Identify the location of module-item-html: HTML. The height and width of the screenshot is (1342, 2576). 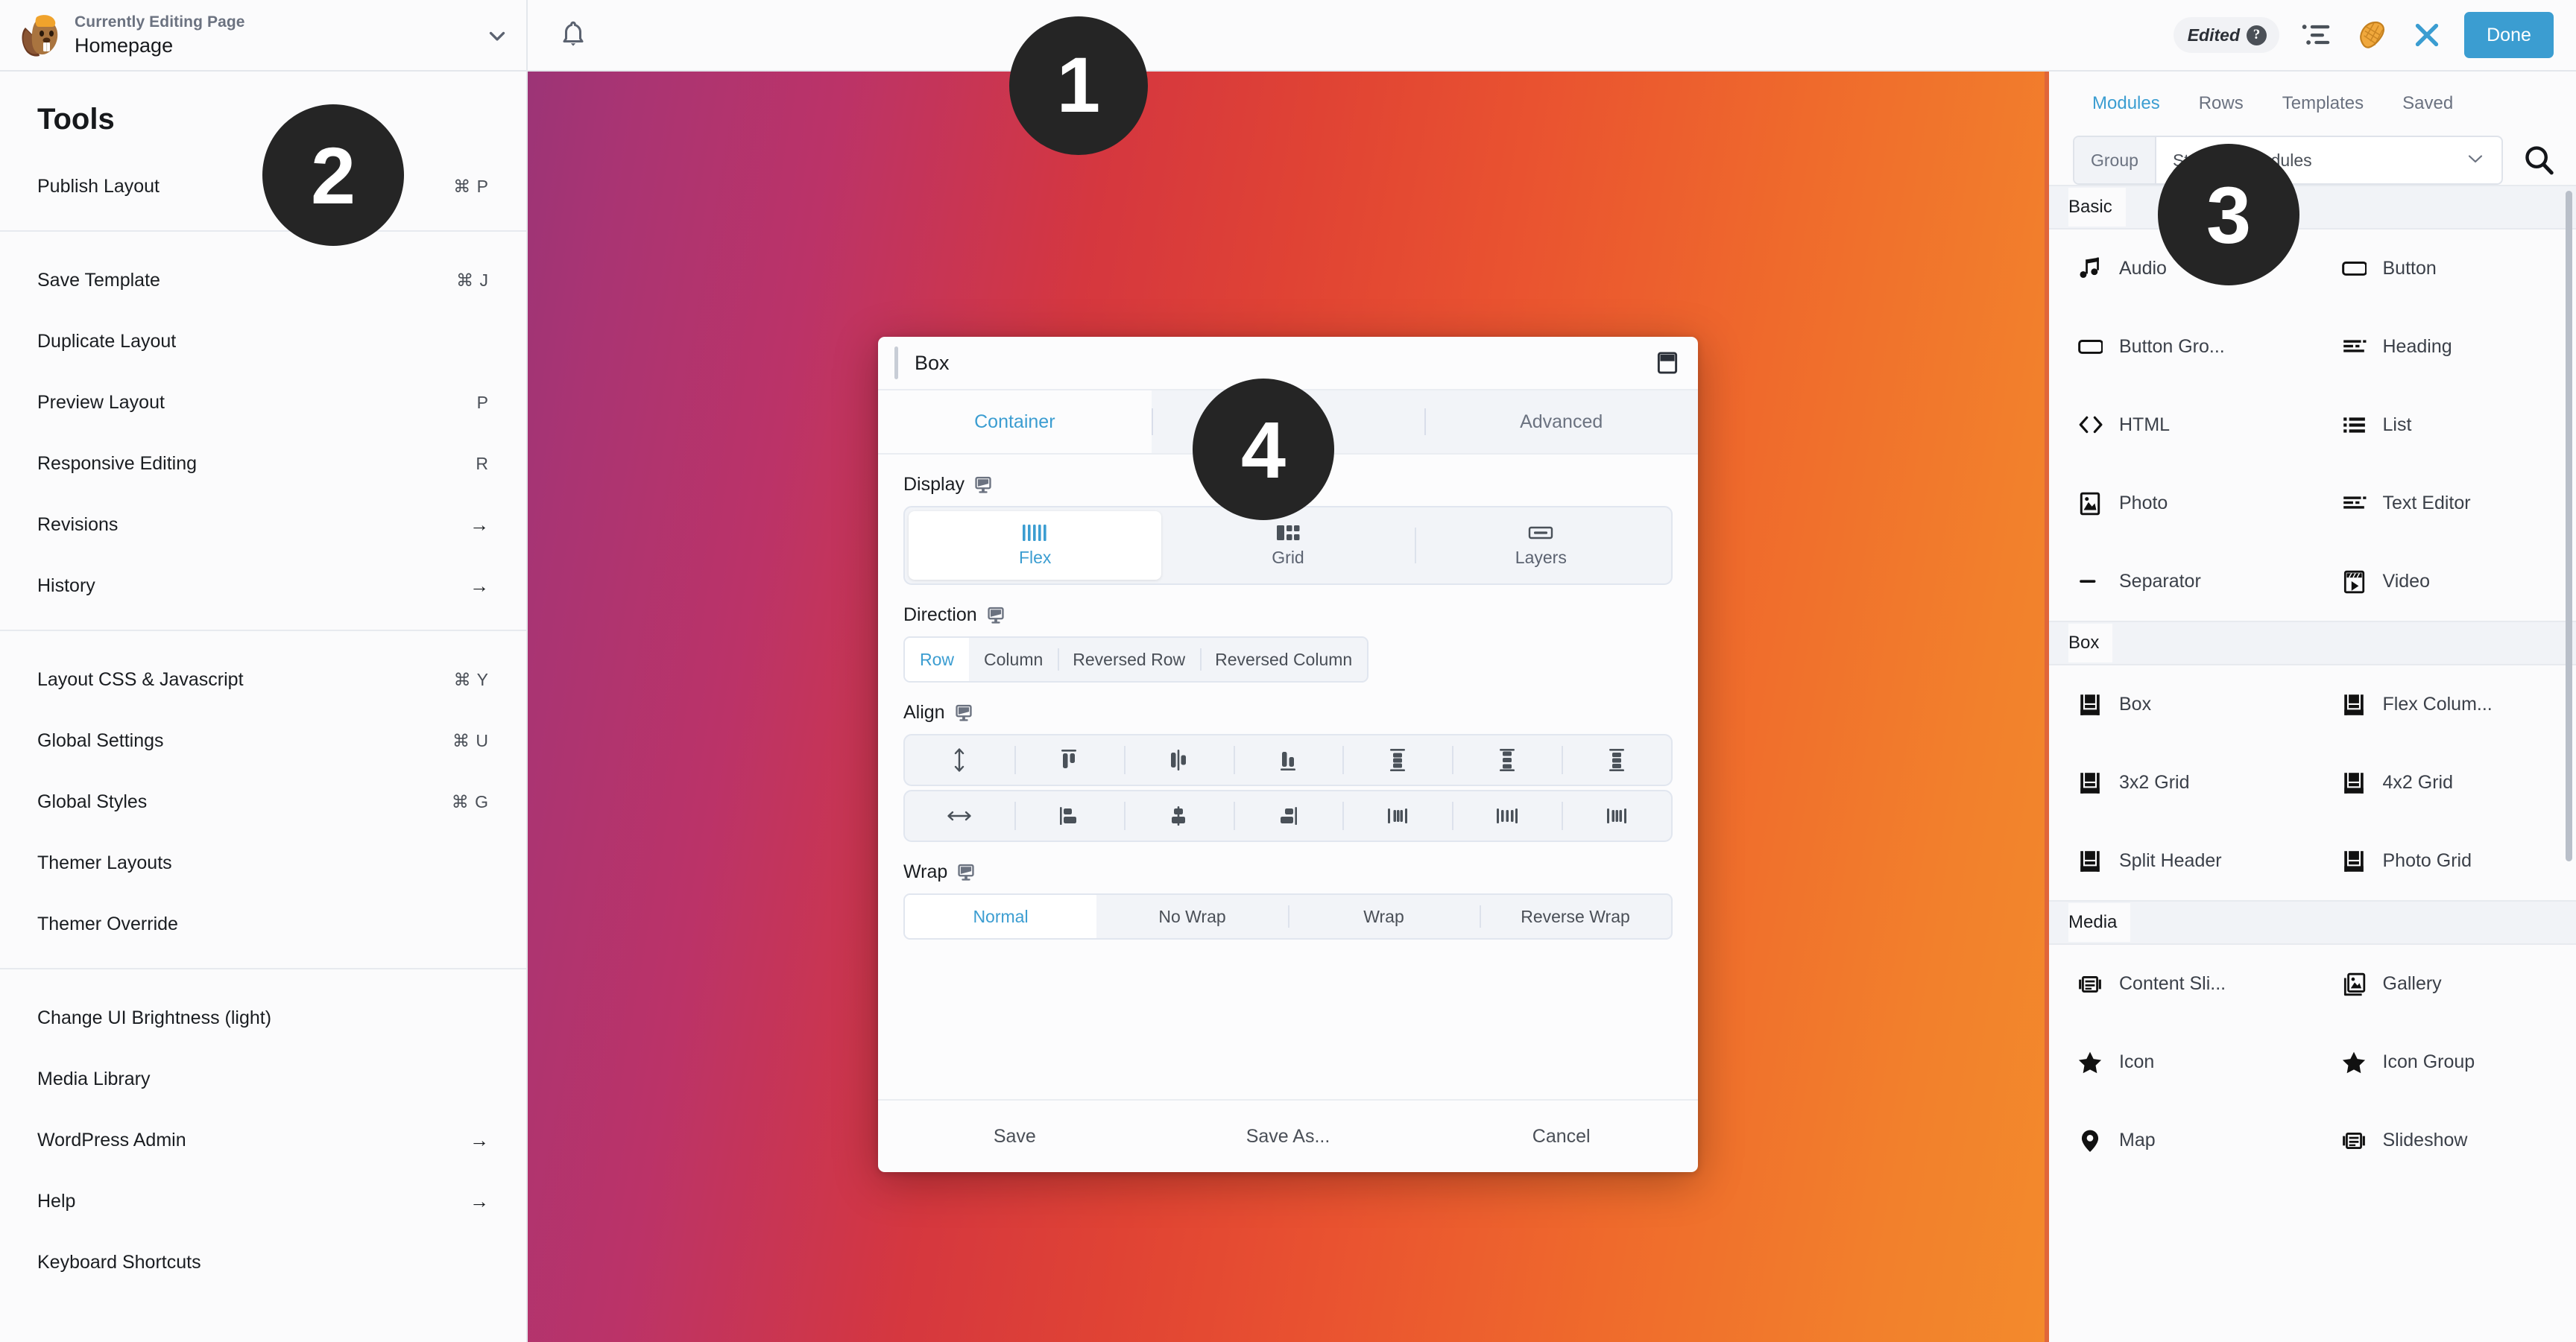
(2181, 425).